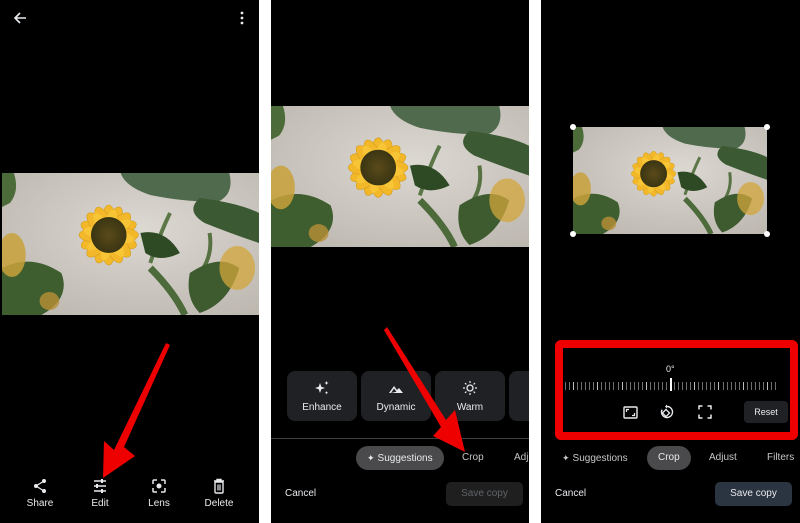 The image size is (800, 523). Describe the element at coordinates (159, 486) in the screenshot. I see `lens-icon` at that location.